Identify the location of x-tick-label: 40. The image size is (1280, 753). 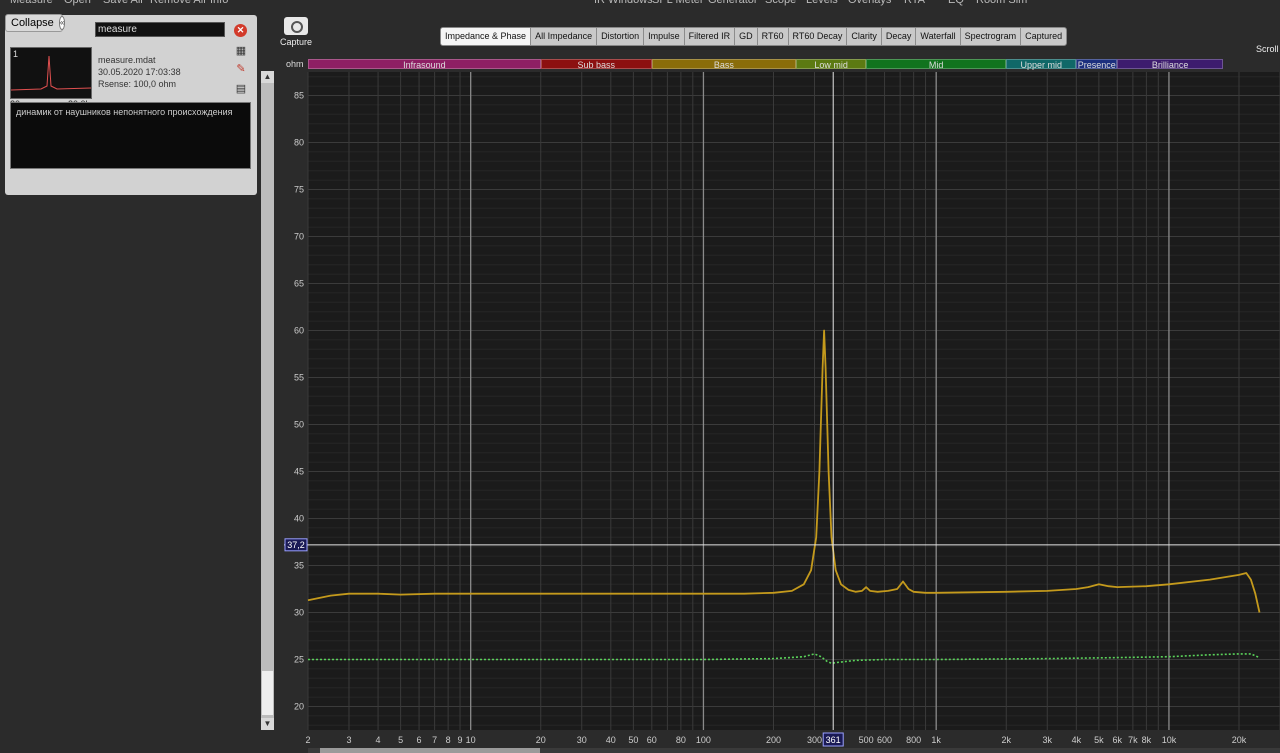
(611, 740).